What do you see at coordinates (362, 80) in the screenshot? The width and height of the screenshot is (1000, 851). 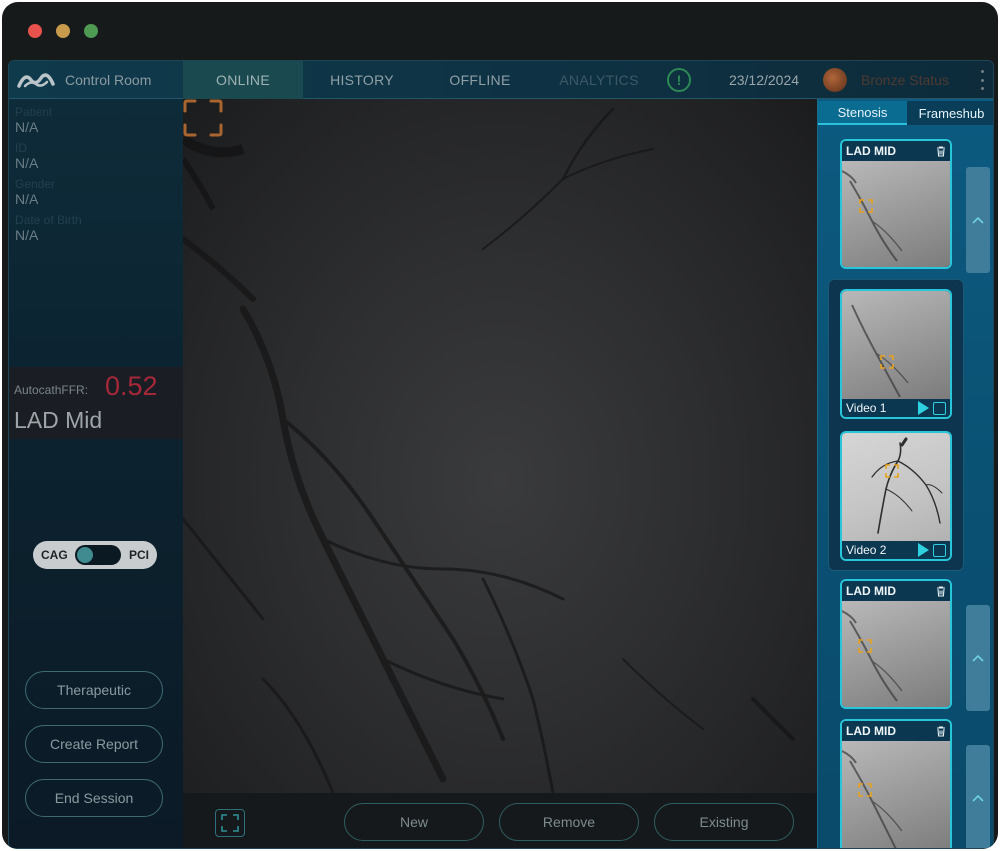 I see `tab-history: HISTORY` at bounding box center [362, 80].